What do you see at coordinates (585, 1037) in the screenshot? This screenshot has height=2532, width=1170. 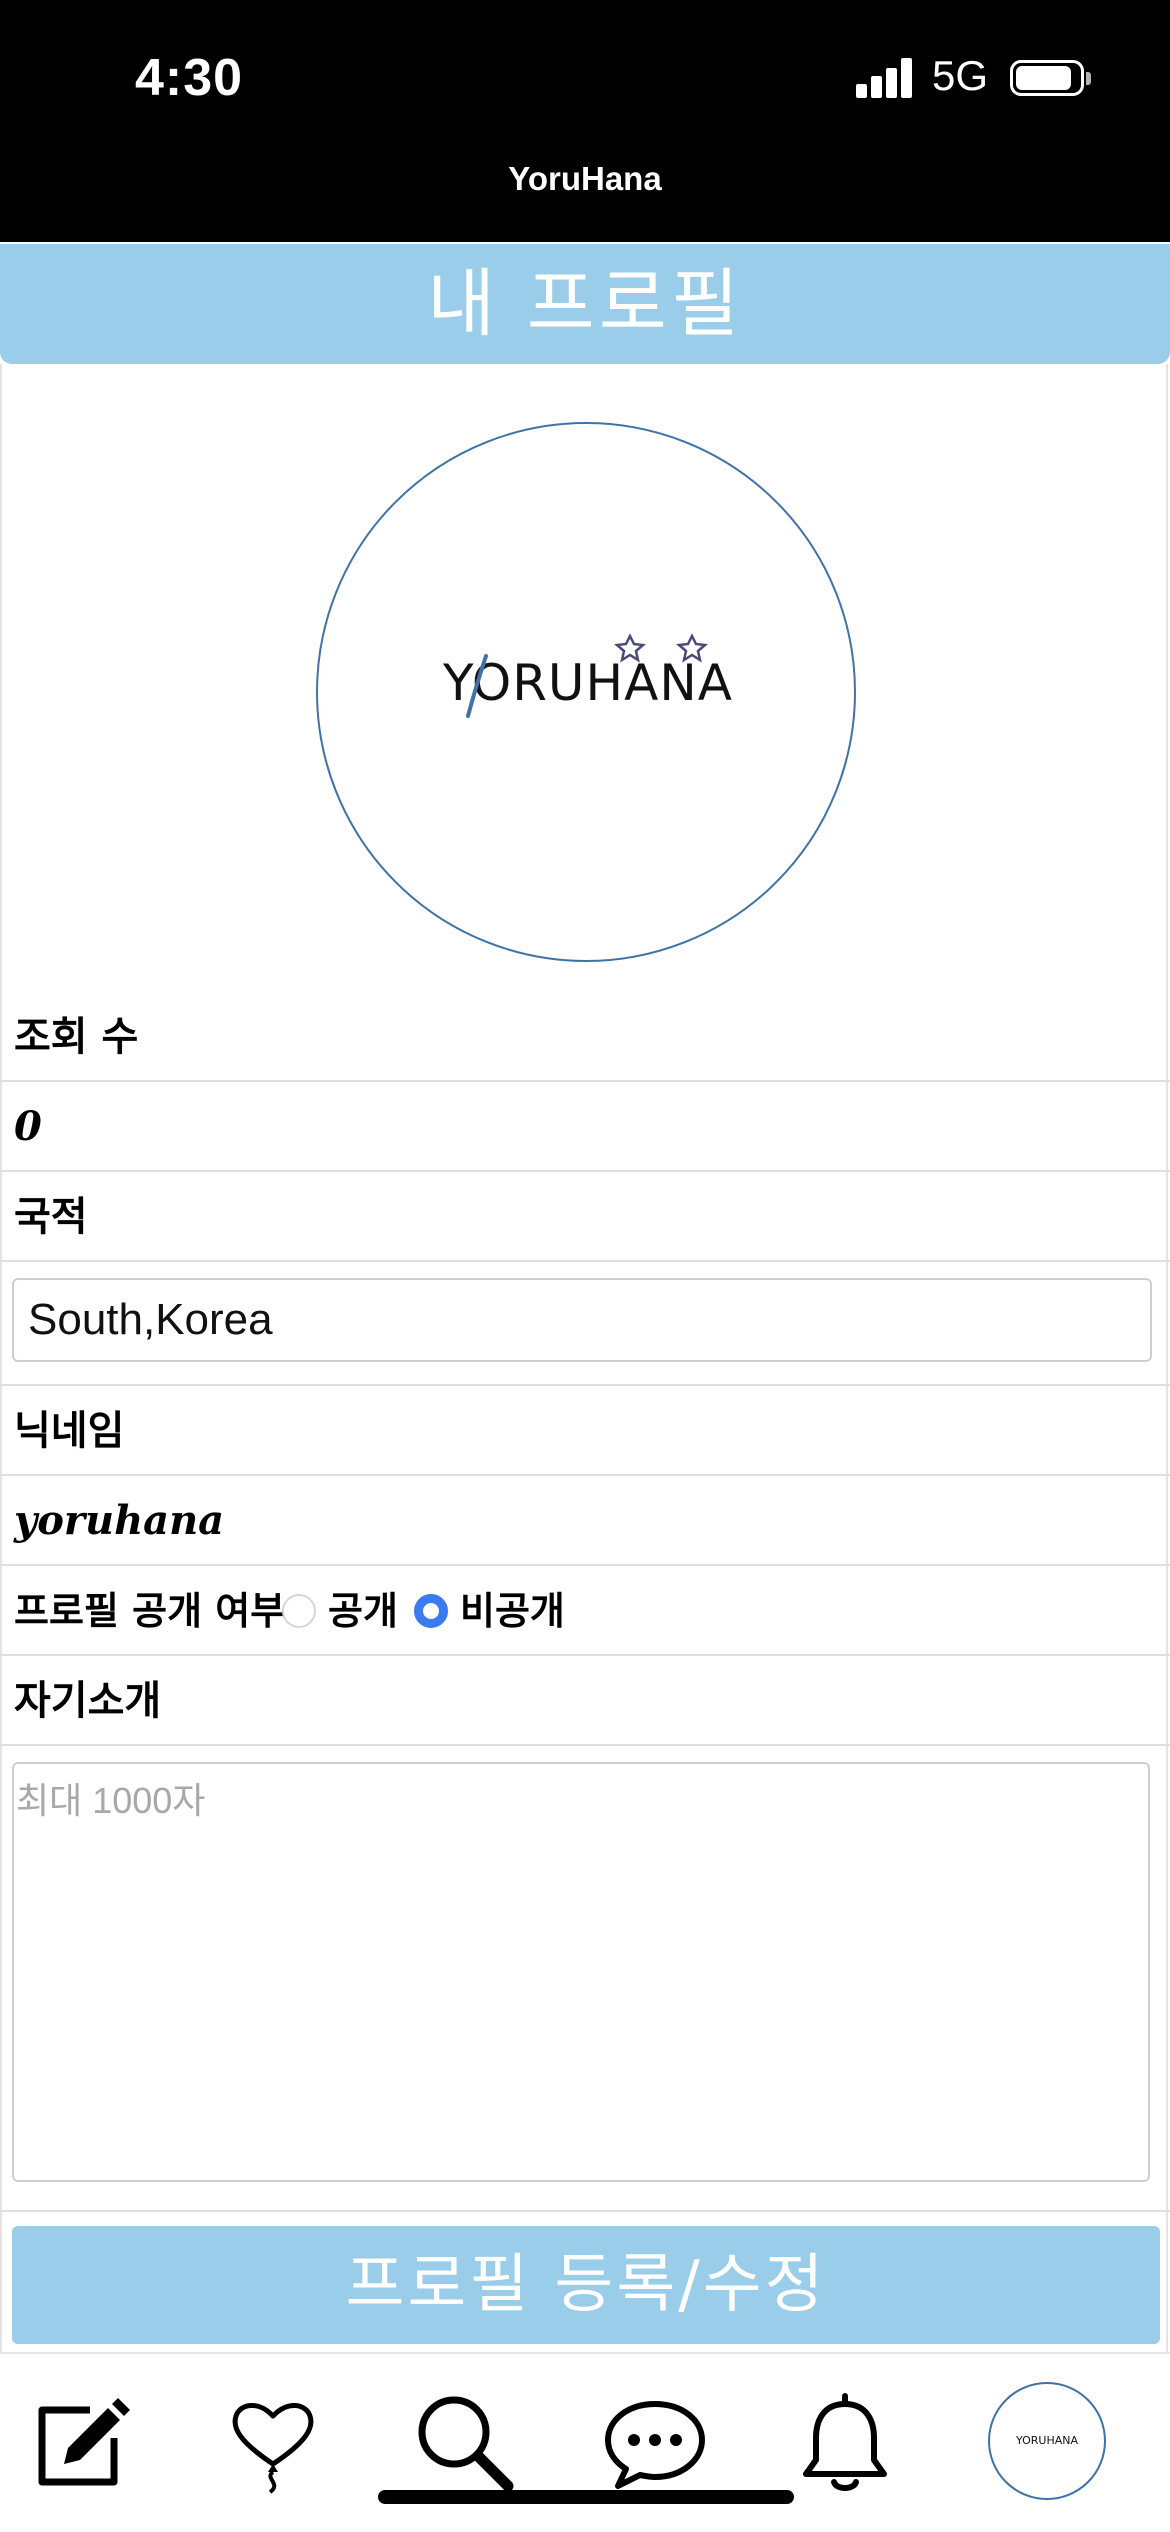 I see `views-label-row: 조회 수` at bounding box center [585, 1037].